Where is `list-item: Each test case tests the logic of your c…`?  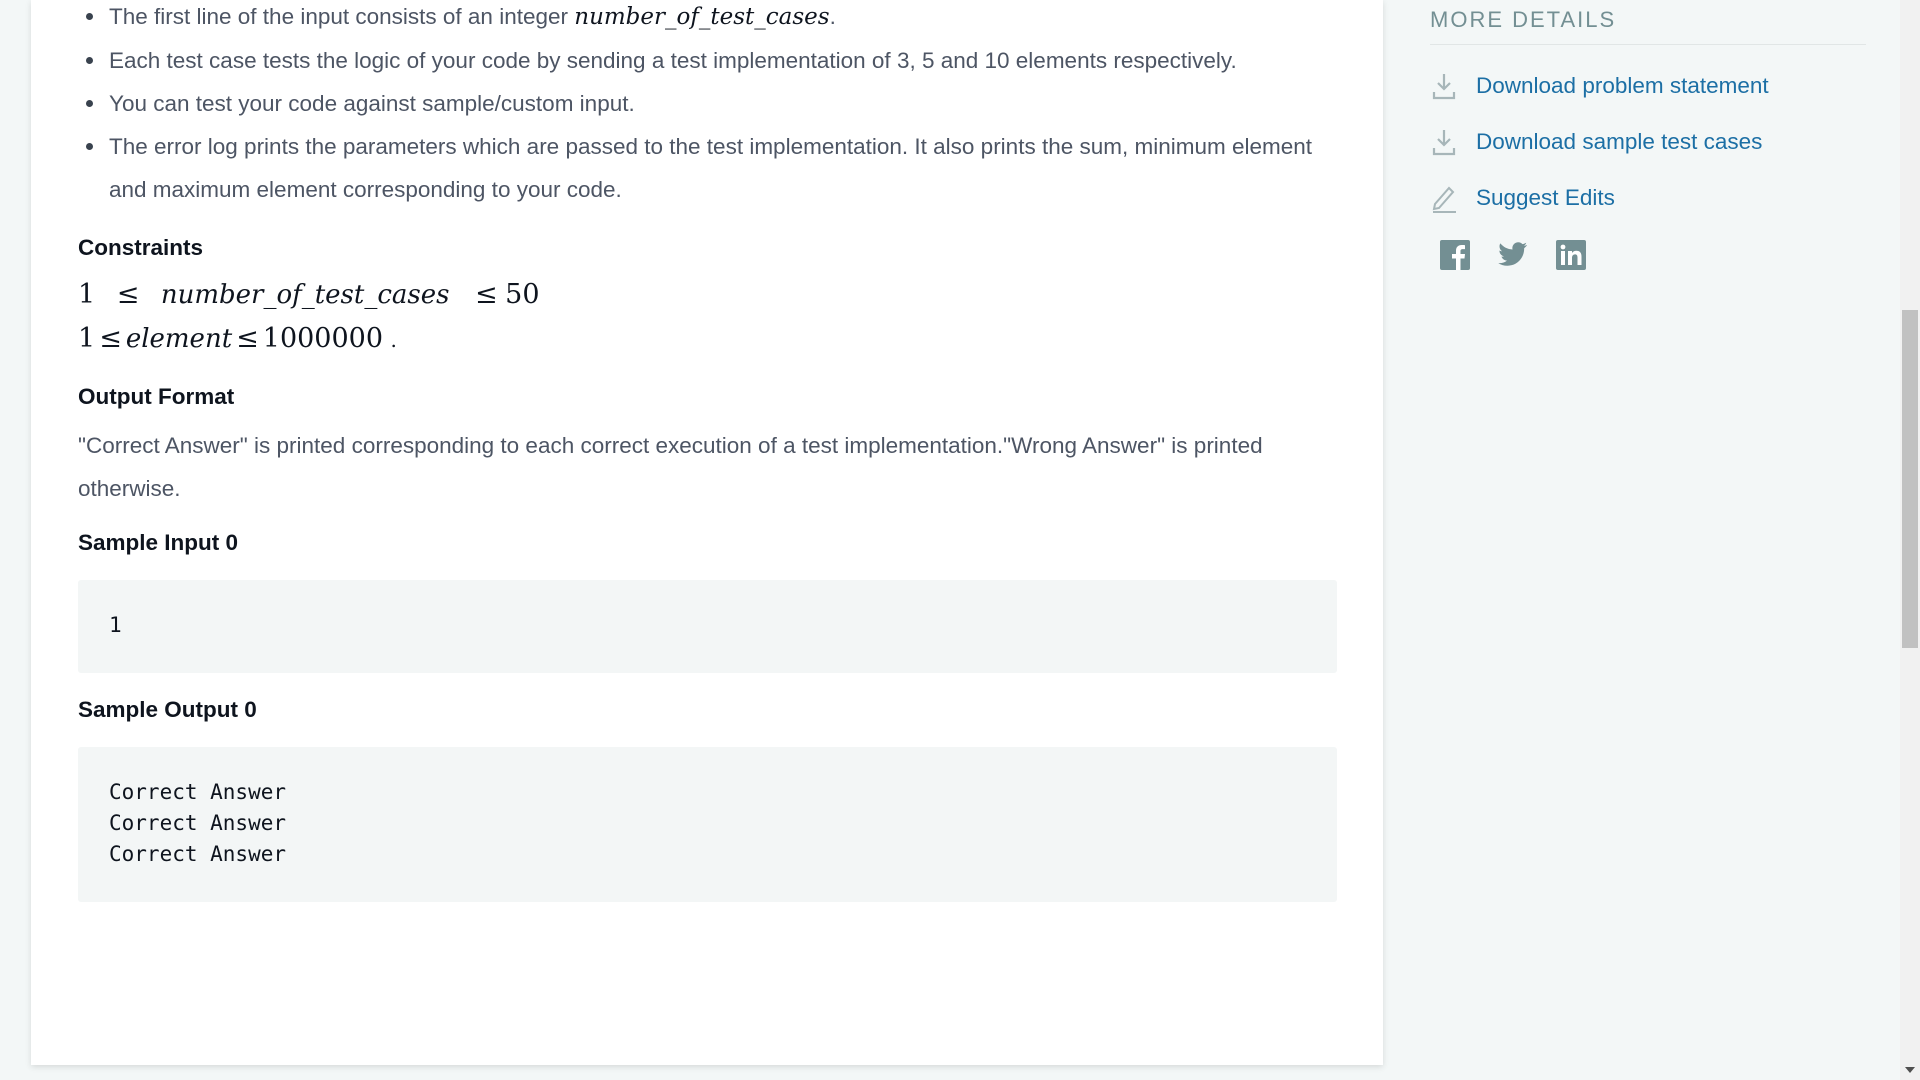
list-item: Each test case tests the logic of your c… is located at coordinates (708, 60).